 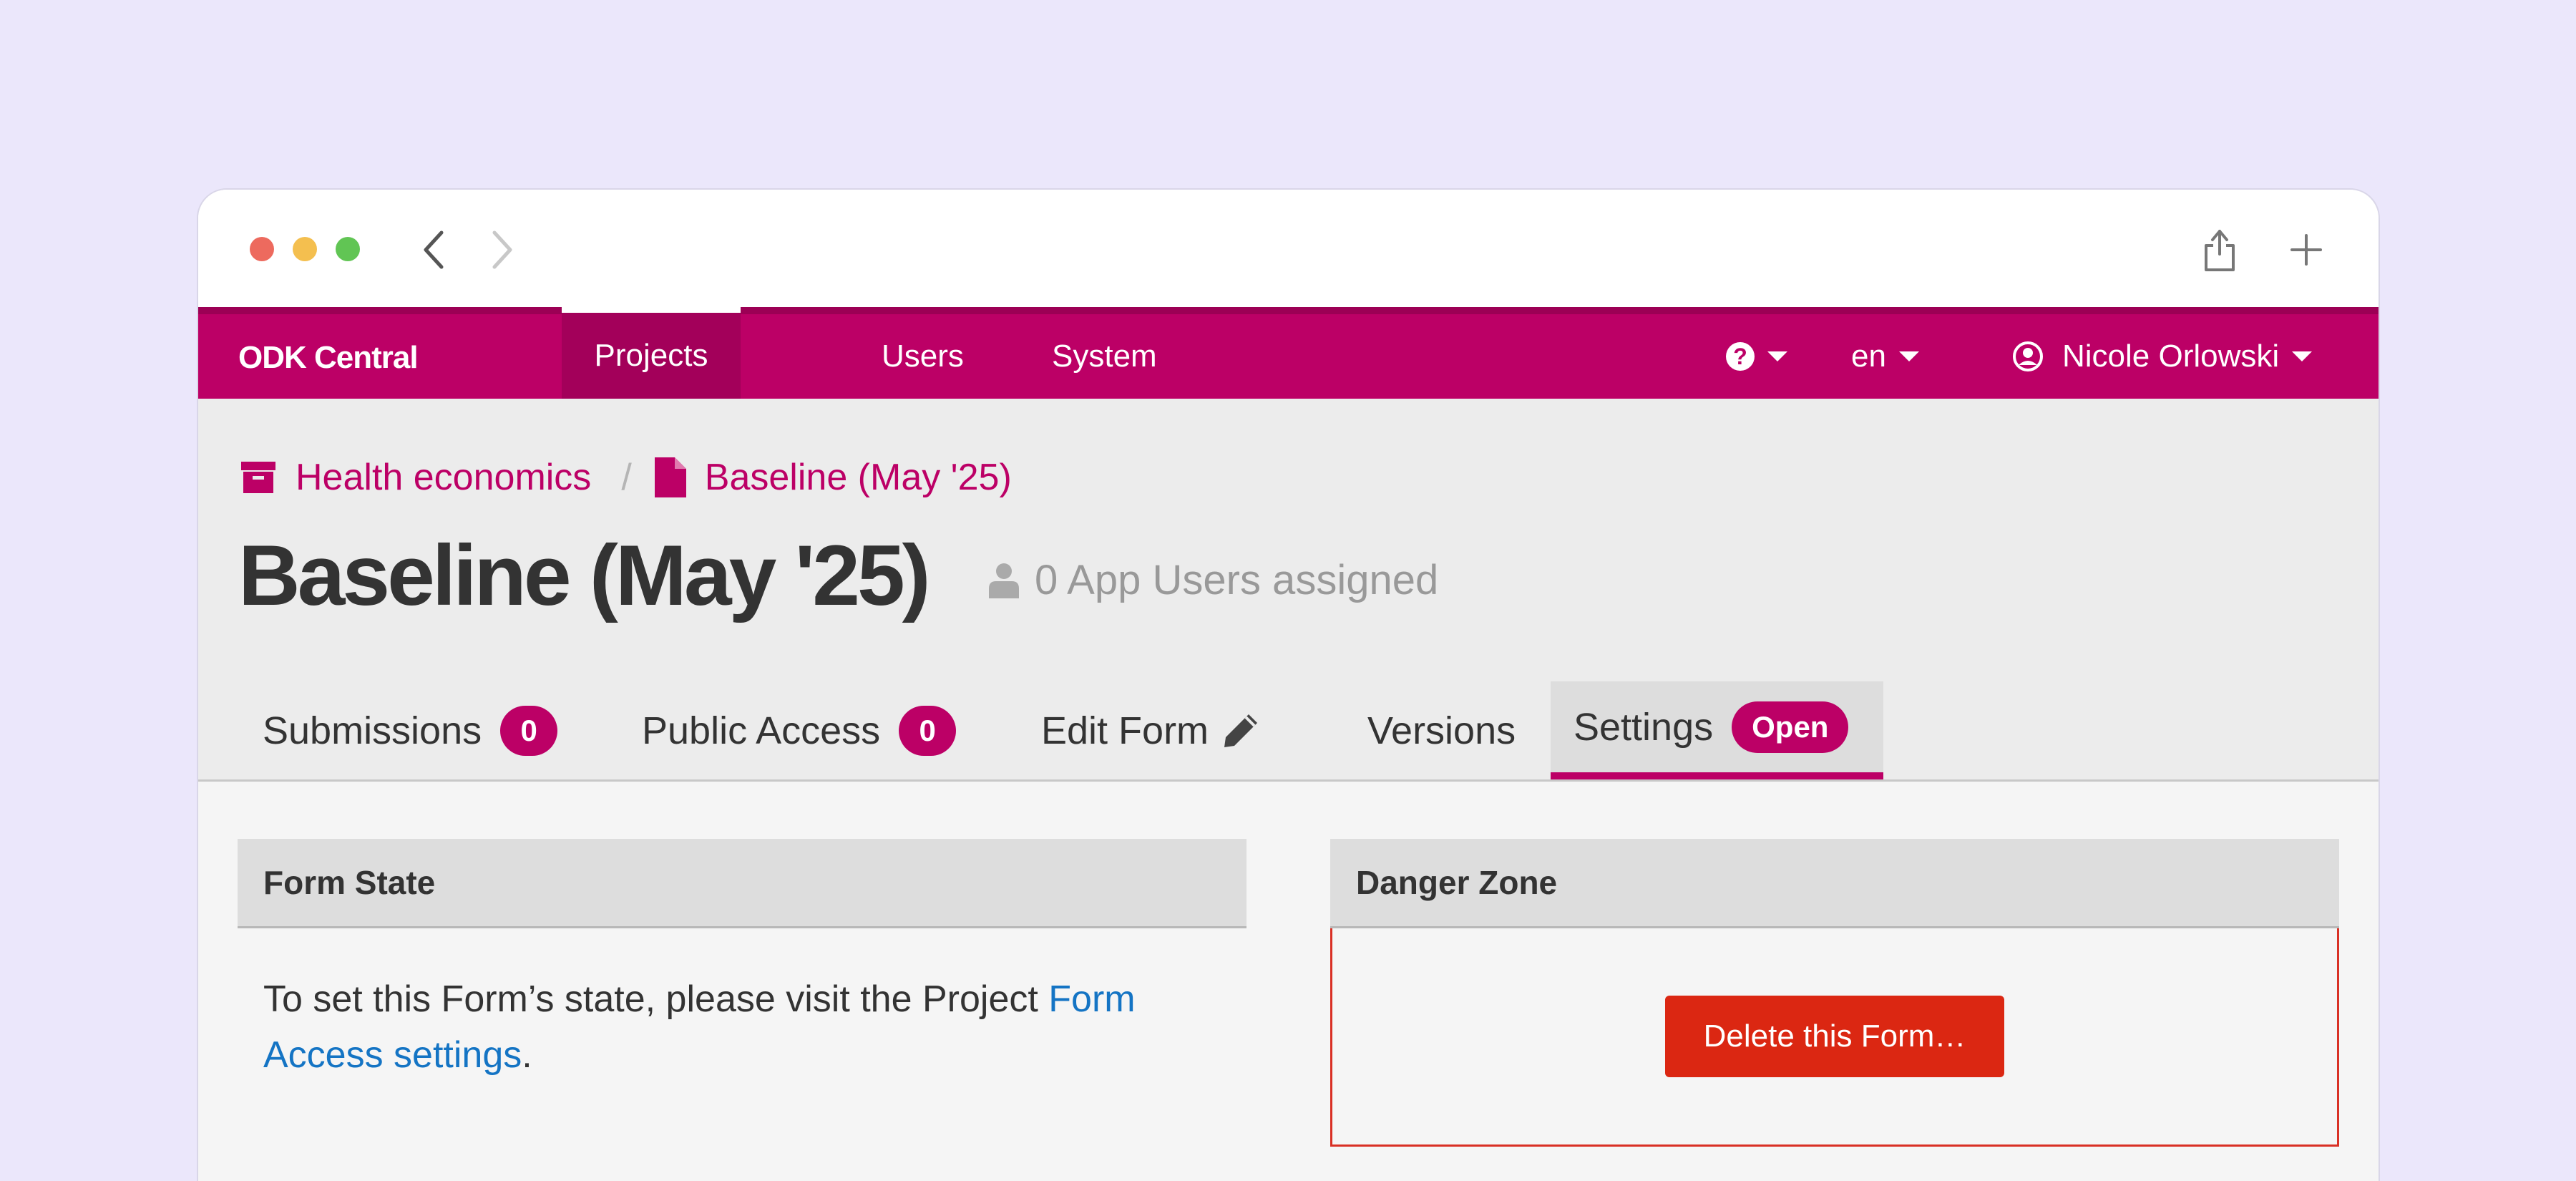 I want to click on breadcrumb-form-link: Baseline (May '25), so click(x=858, y=477).